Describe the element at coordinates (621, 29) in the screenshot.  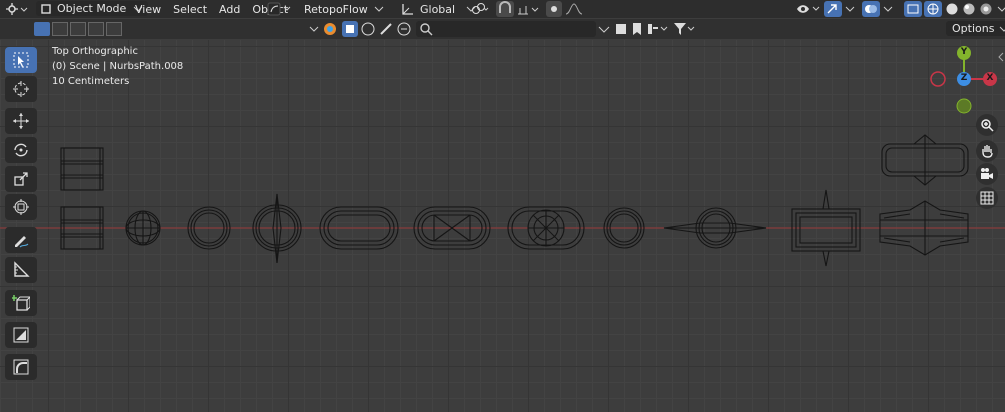
I see `restrict-select-icon` at that location.